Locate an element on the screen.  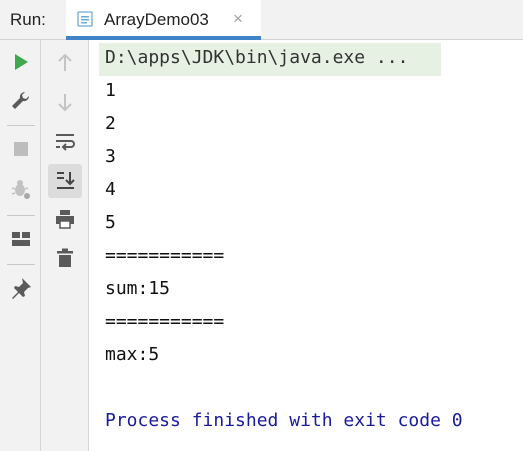
max-line: max:5 is located at coordinates (132, 354).